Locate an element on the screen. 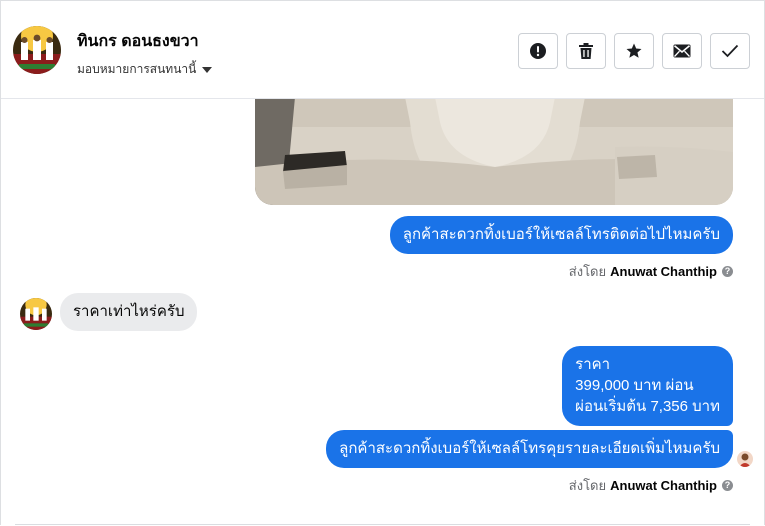 This screenshot has width=765, height=526. envelope-icon is located at coordinates (682, 51).